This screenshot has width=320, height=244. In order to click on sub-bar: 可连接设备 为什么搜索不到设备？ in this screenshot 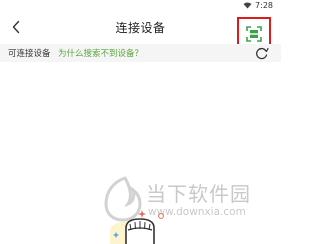, I will do `click(140, 53)`.